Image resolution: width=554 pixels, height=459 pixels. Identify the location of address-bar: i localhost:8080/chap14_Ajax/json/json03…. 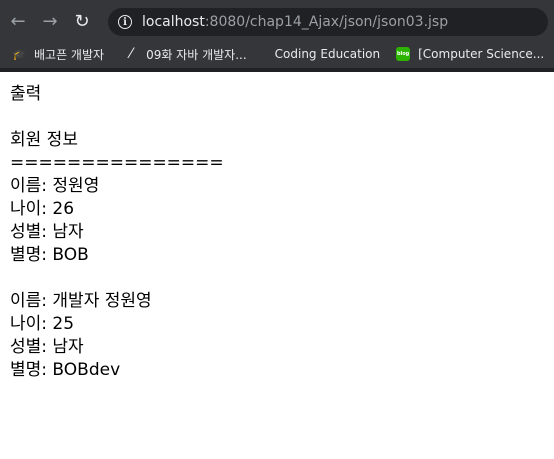
(328, 22).